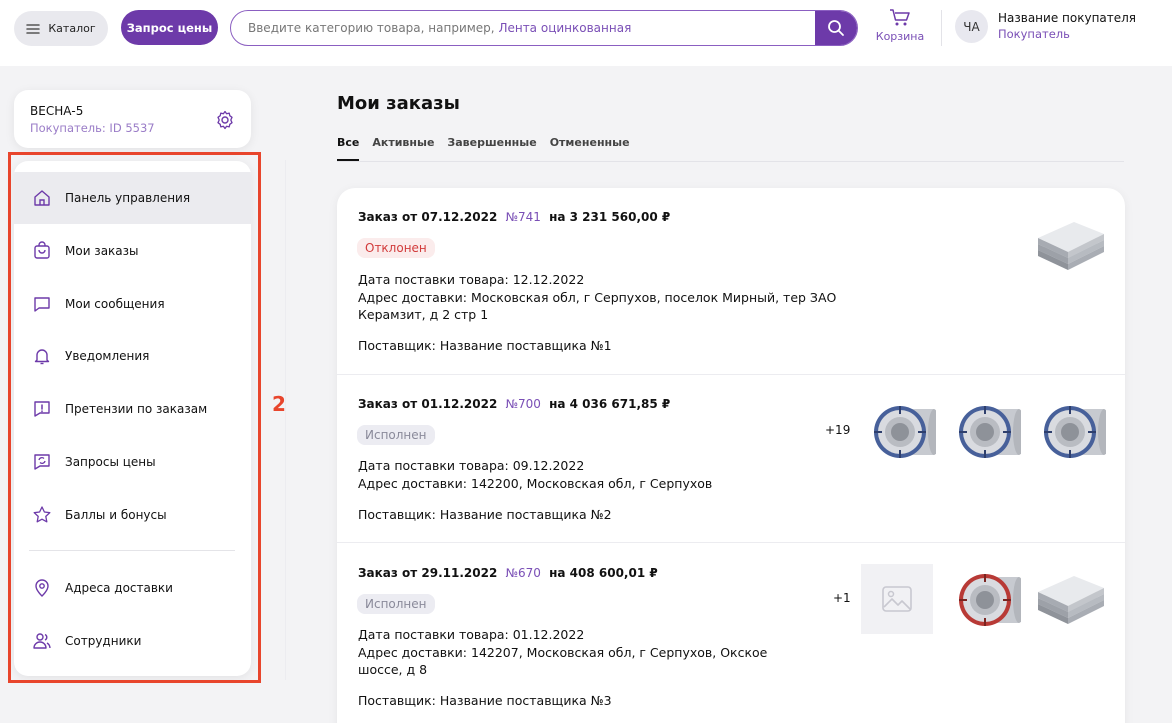  I want to click on delivery-address-cont: Керамзит, д 2 стр 1, so click(423, 314).